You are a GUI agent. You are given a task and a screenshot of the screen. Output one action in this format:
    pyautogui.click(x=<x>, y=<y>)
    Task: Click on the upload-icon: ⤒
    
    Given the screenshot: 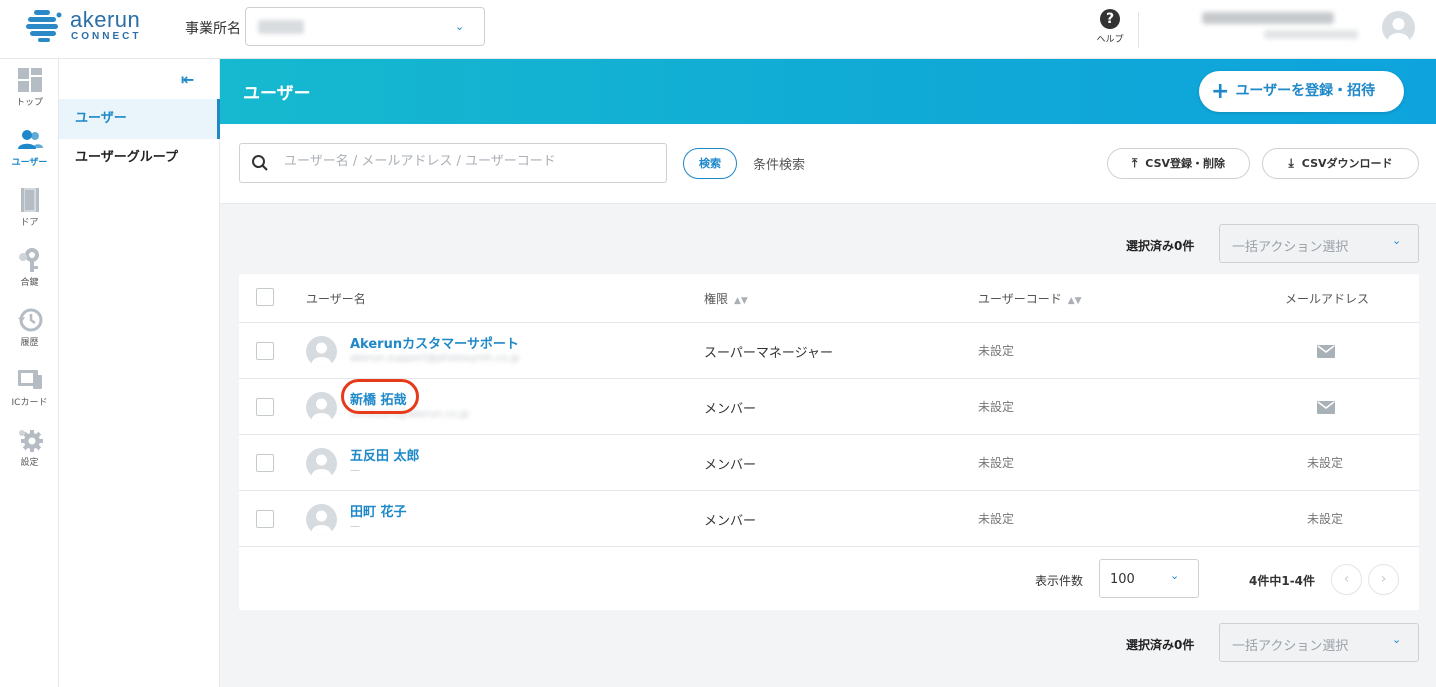 What is the action you would take?
    pyautogui.click(x=1134, y=163)
    